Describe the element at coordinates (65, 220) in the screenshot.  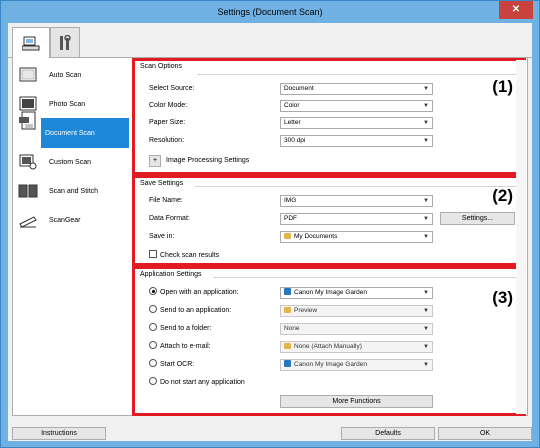
I see `sidebar-item-label: ScanGear` at that location.